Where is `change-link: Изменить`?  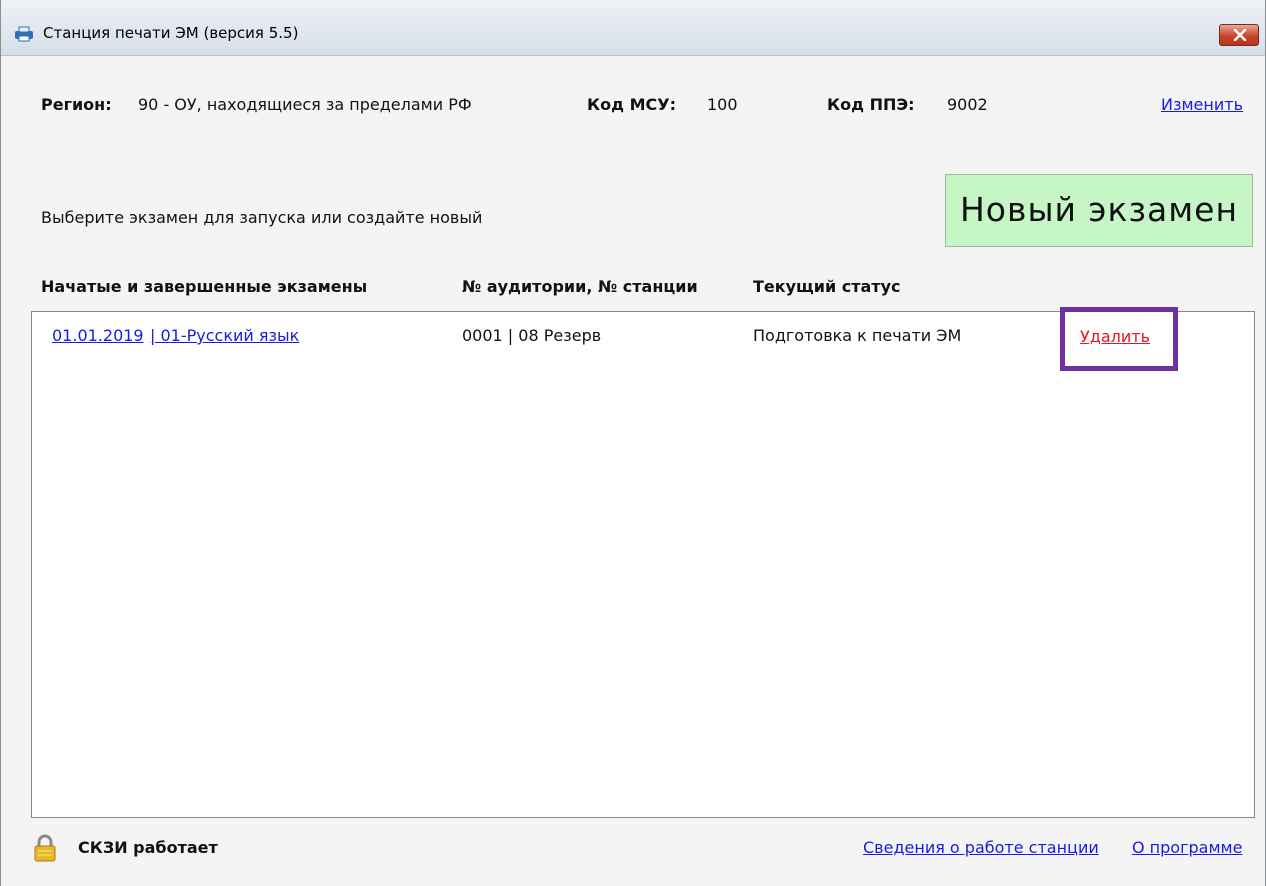 change-link: Изменить is located at coordinates (1202, 104).